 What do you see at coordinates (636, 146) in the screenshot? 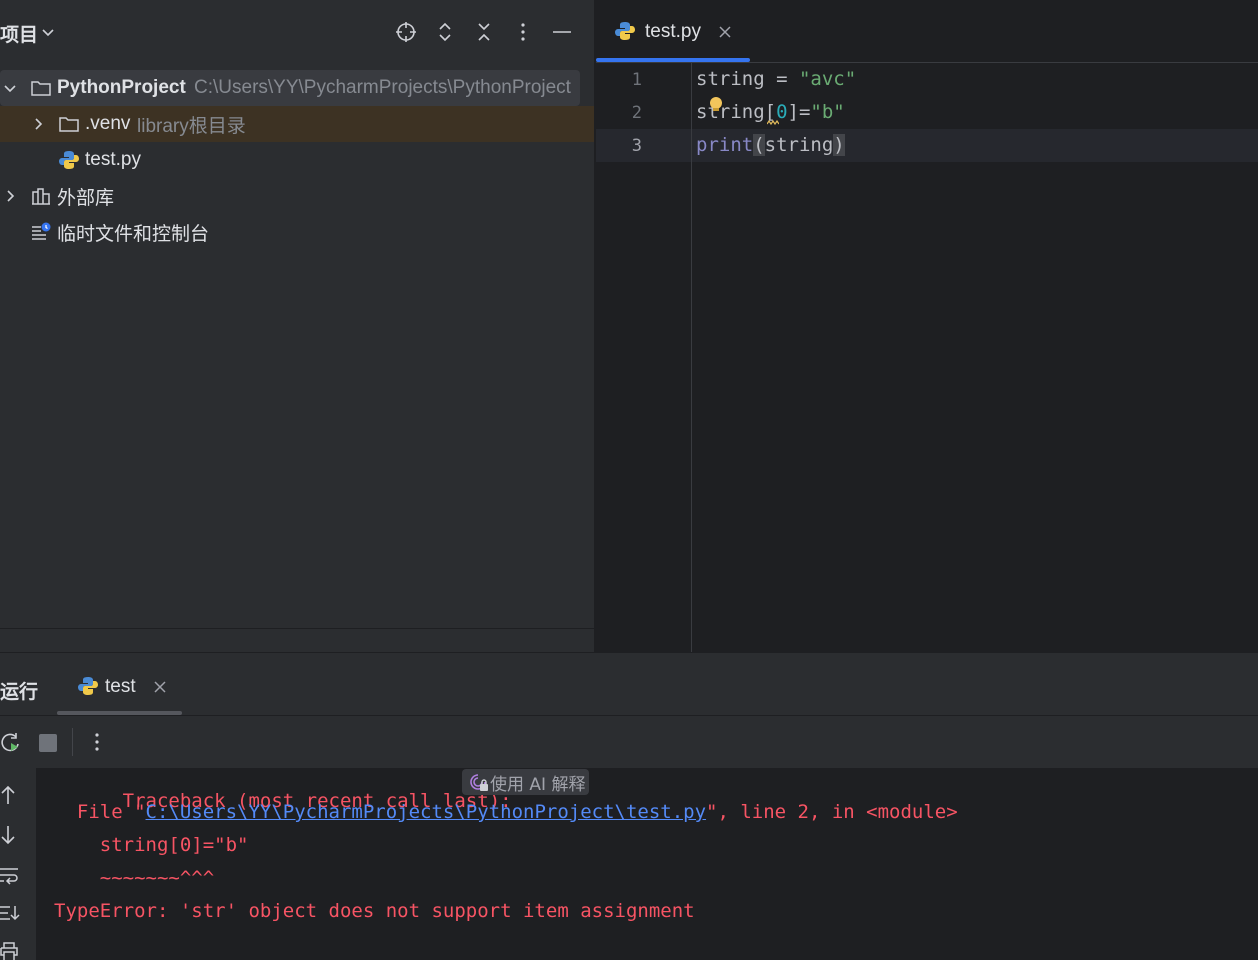
I see `line-number: 3` at bounding box center [636, 146].